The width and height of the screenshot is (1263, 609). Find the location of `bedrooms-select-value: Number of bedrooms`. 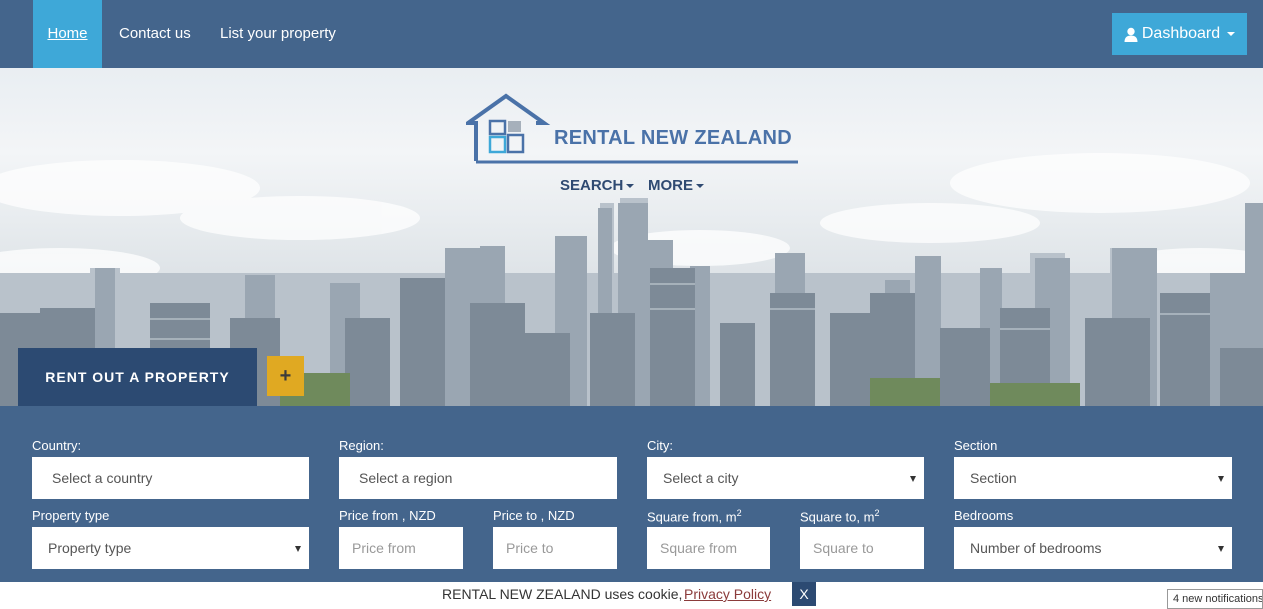

bedrooms-select-value: Number of bedrooms is located at coordinates (1036, 548).